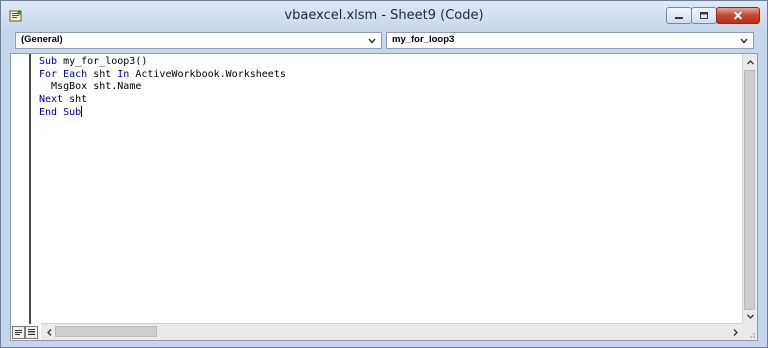  What do you see at coordinates (82, 112) in the screenshot?
I see `text-caret` at bounding box center [82, 112].